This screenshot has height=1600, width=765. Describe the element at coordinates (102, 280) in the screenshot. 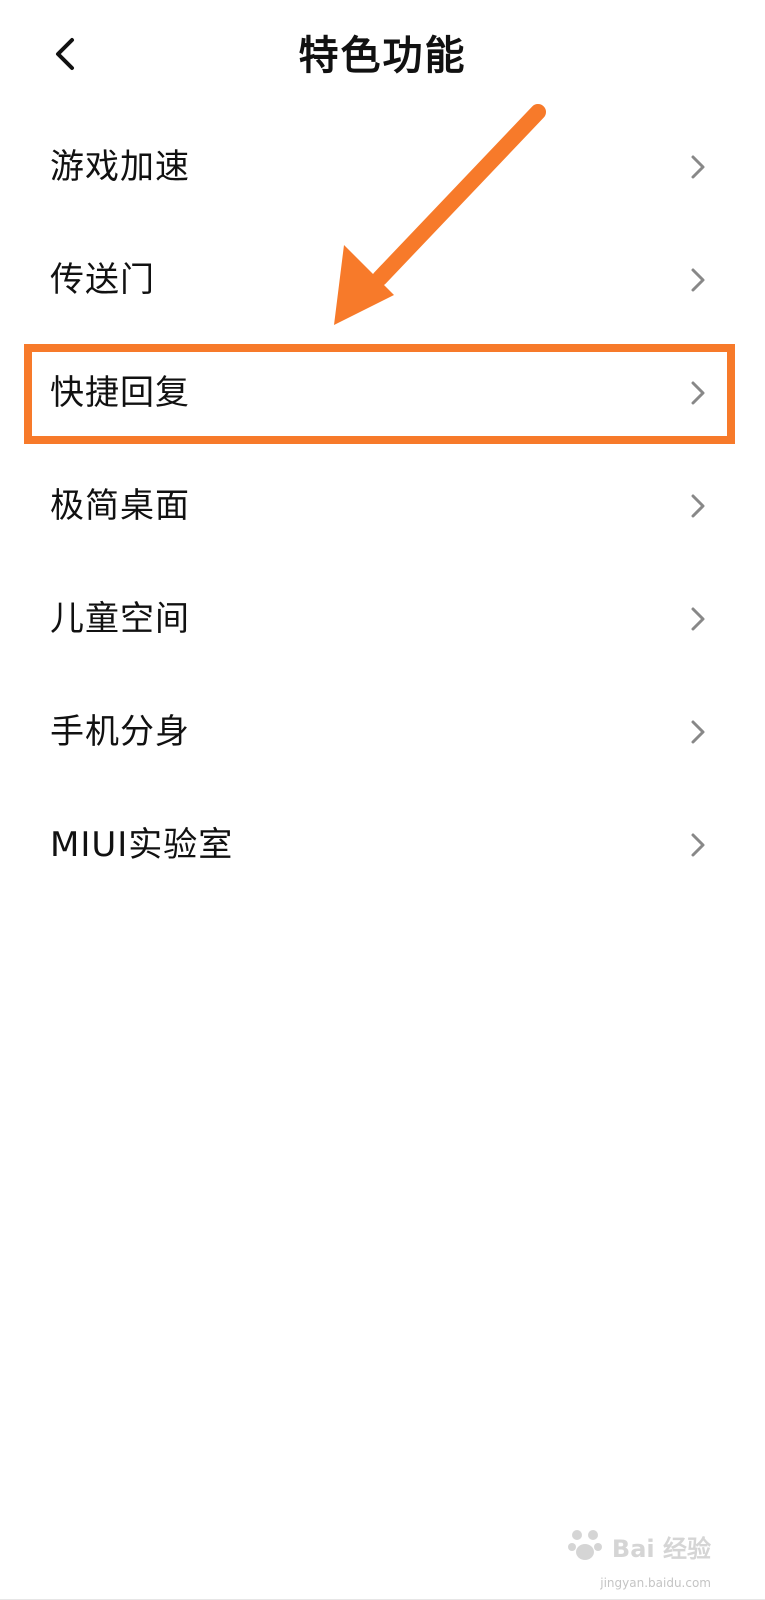

I see `menu-item-label: 传送门` at that location.